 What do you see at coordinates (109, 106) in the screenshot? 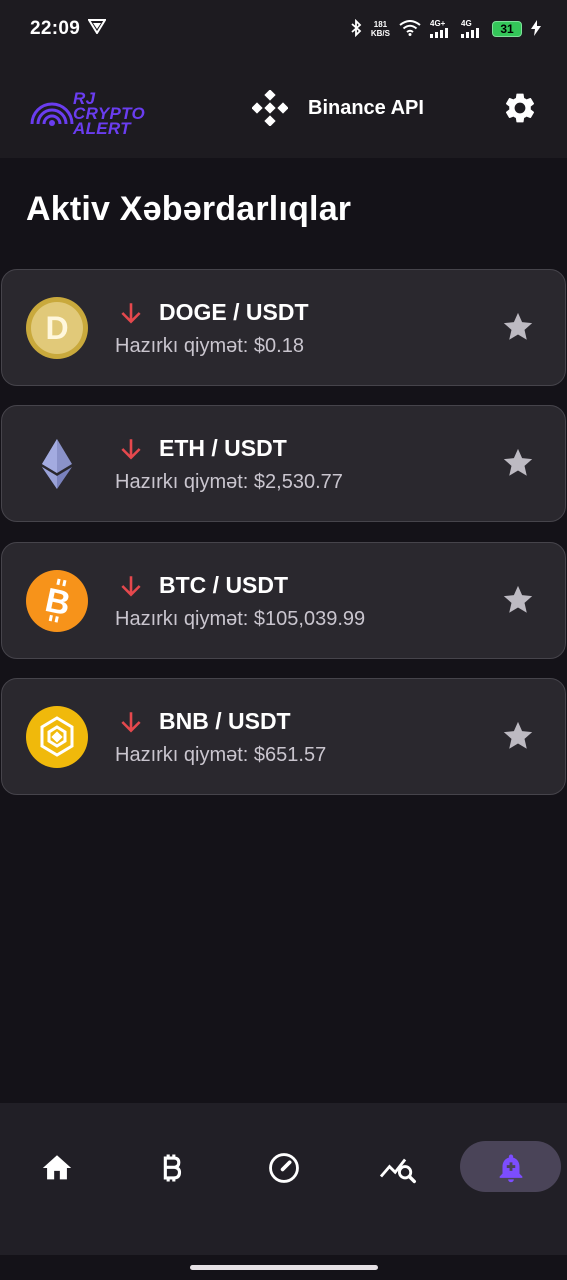
I see `logo-line-1: RJ CRYPTO` at bounding box center [109, 106].